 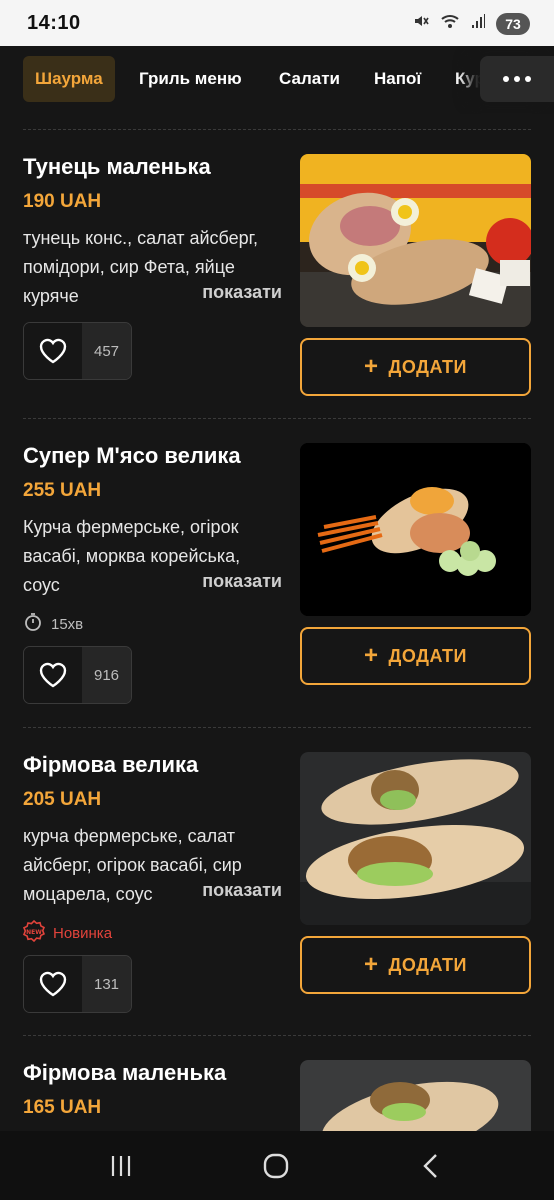 I want to click on cooking-time-label: 15хв, so click(x=67, y=624).